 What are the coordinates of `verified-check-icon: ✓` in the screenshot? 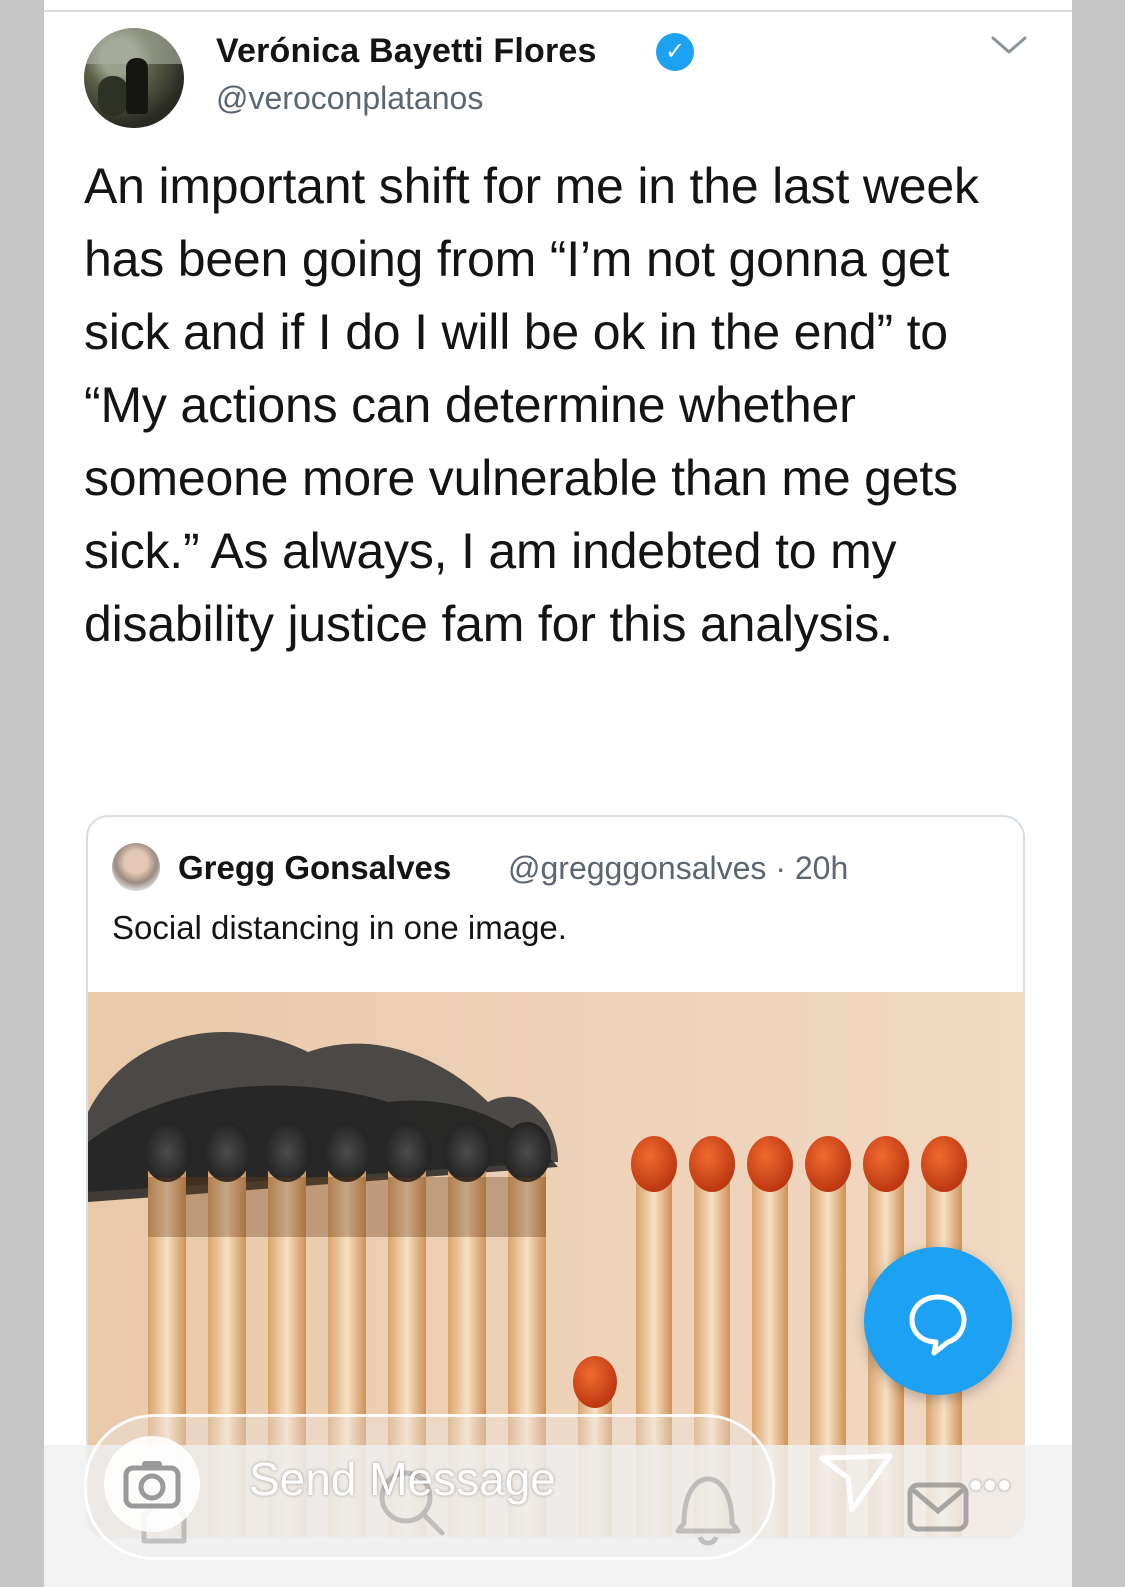 It's located at (675, 52).